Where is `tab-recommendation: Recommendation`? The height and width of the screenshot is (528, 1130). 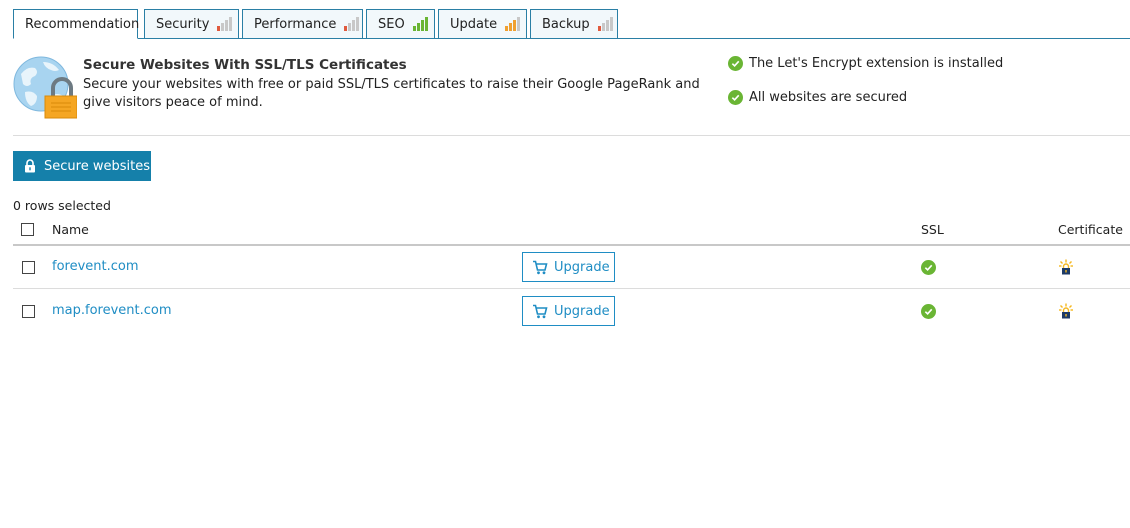
tab-recommendation: Recommendation is located at coordinates (76, 24).